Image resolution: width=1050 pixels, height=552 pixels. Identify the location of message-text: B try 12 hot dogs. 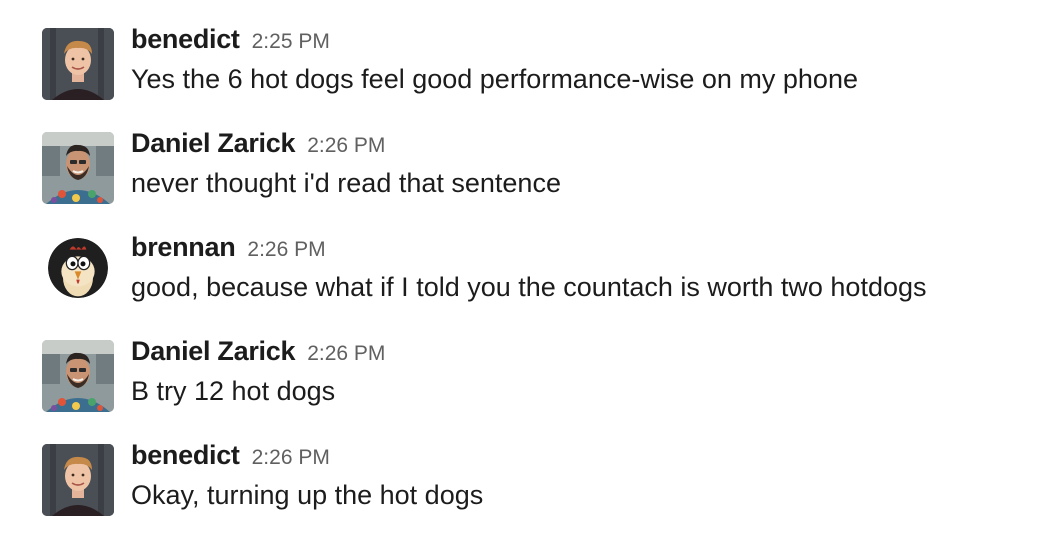
(233, 391).